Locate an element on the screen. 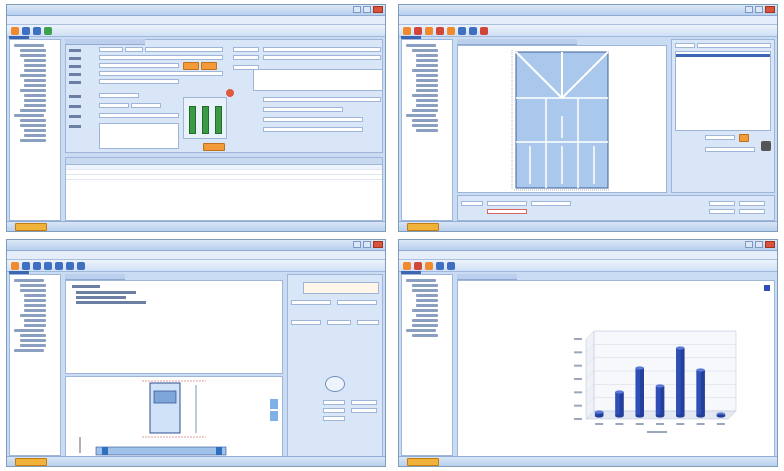 The width and height of the screenshot is (784, 471). form-tabs is located at coordinates (105, 42).